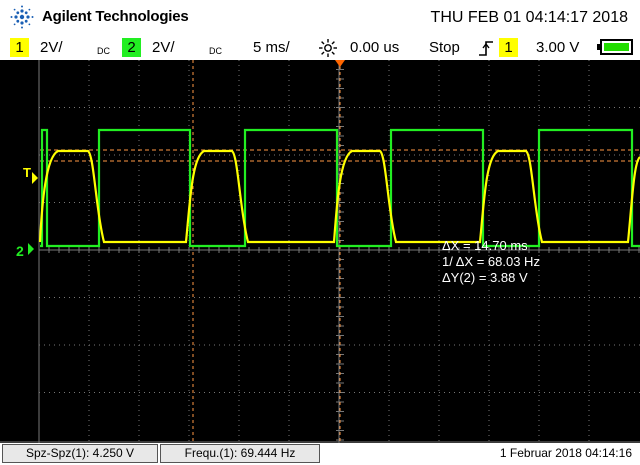 This screenshot has width=640, height=465. Describe the element at coordinates (485, 245) in the screenshot. I see `delta-x-readout: ΔX = 14.70 ms` at that location.